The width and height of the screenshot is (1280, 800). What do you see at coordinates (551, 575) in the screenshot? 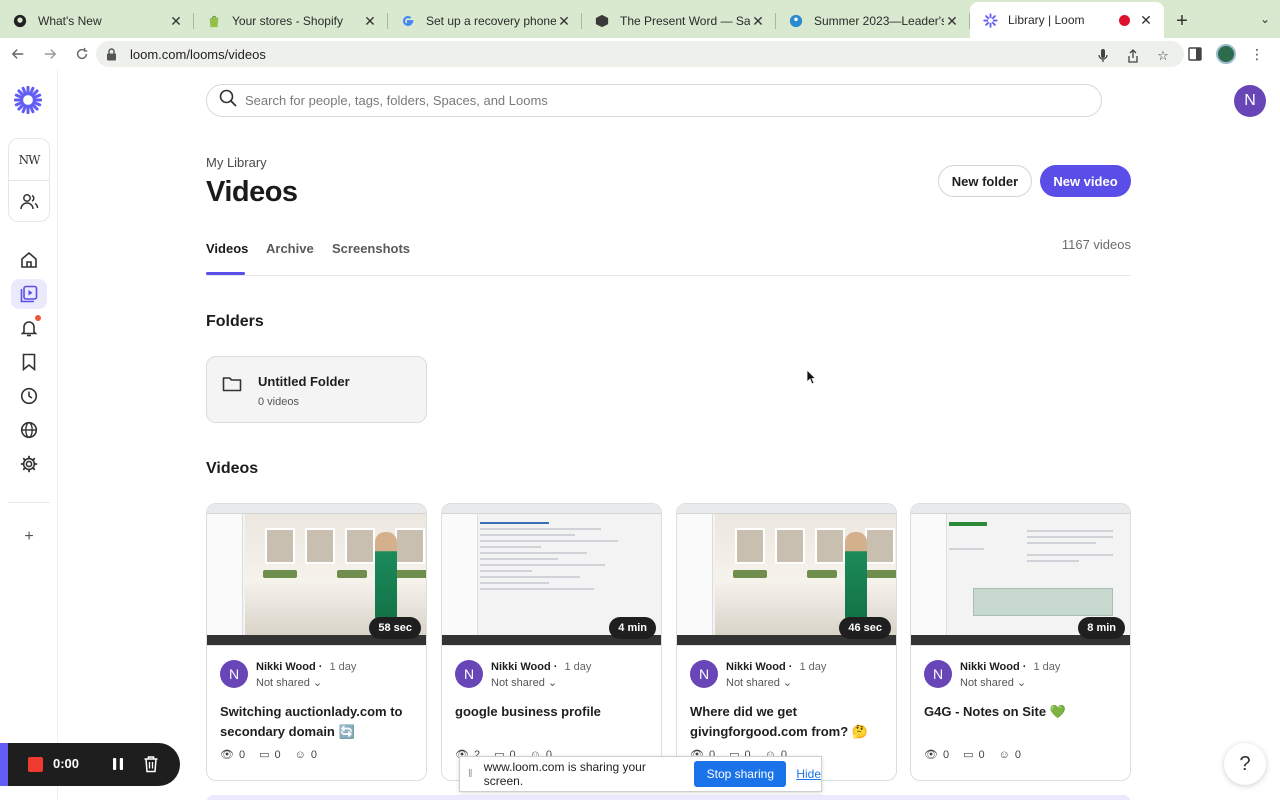
I see `video-thumbnail: 4 min` at bounding box center [551, 575].